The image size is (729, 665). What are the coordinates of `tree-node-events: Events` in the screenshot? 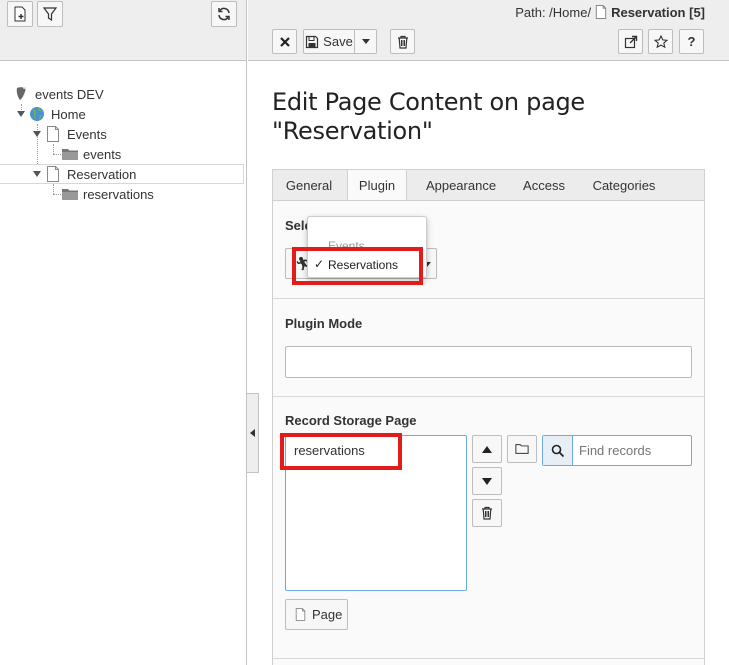 It's located at (122, 134).